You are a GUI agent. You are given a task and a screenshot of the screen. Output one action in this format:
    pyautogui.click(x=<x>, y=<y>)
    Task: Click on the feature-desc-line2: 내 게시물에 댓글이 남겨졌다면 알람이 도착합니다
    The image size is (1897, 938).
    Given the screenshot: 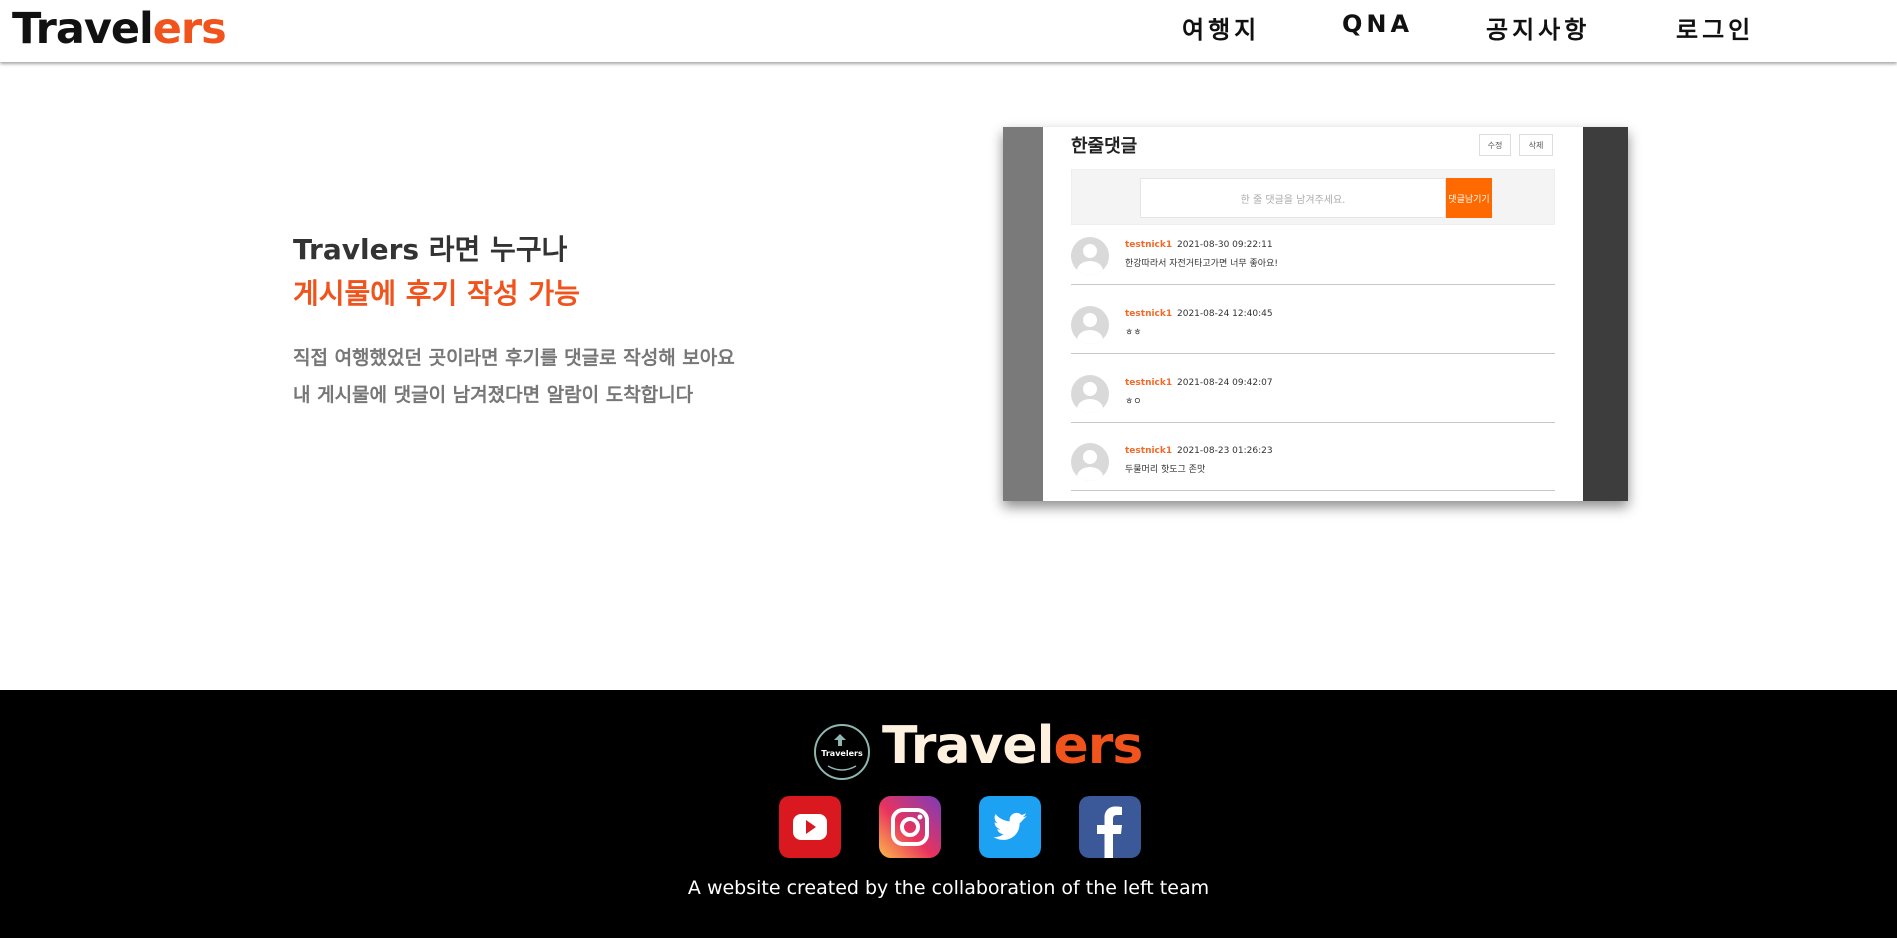 What is the action you would take?
    pyautogui.click(x=493, y=395)
    